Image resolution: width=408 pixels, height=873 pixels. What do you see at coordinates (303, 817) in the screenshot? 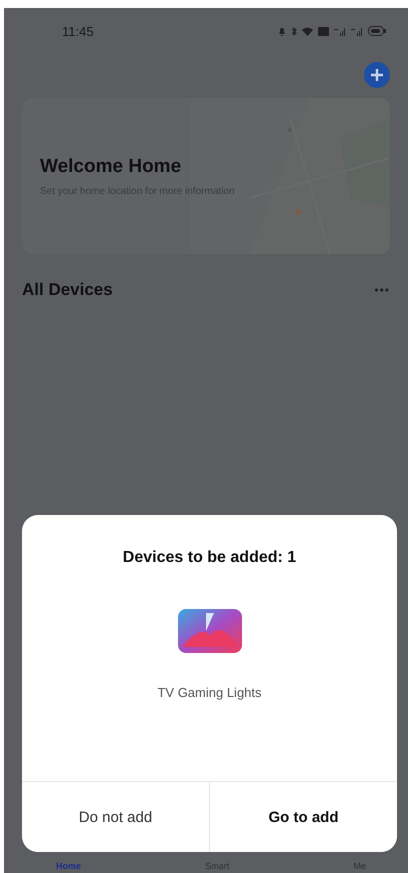
I see `go-to-add-button: Go to add` at bounding box center [303, 817].